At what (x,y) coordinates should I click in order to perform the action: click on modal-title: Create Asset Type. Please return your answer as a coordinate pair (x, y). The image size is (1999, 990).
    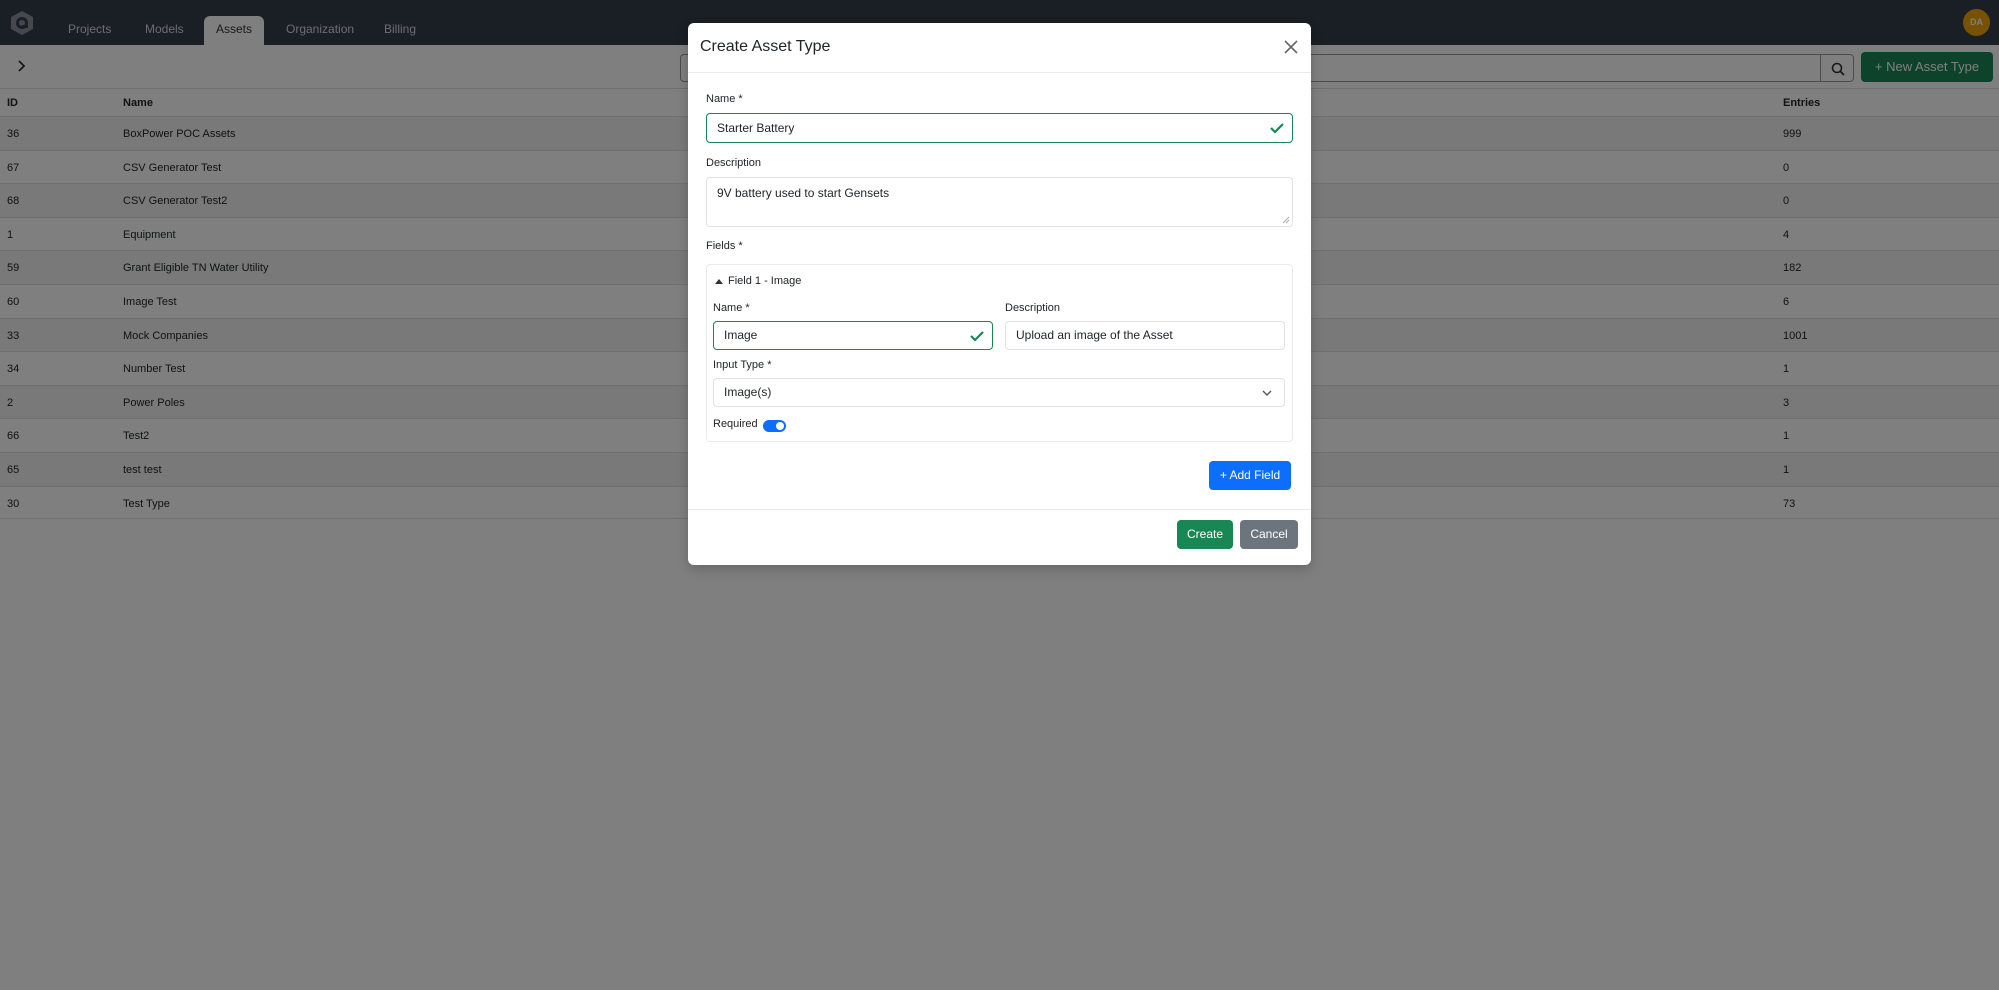
    Looking at the image, I should click on (765, 46).